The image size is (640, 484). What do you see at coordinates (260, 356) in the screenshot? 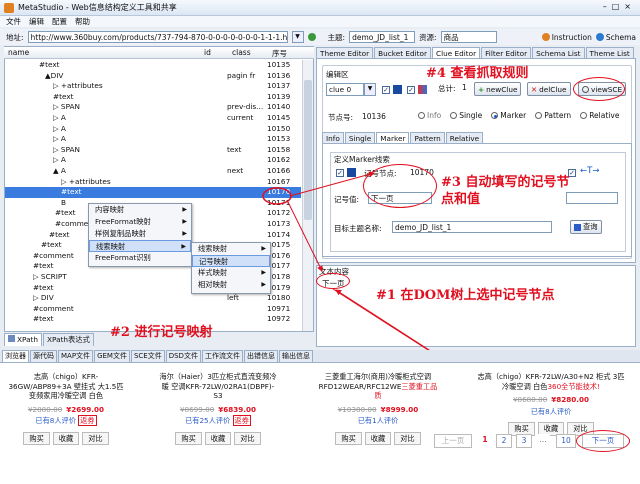
I see `tab-error-info: 出错信息` at bounding box center [260, 356].